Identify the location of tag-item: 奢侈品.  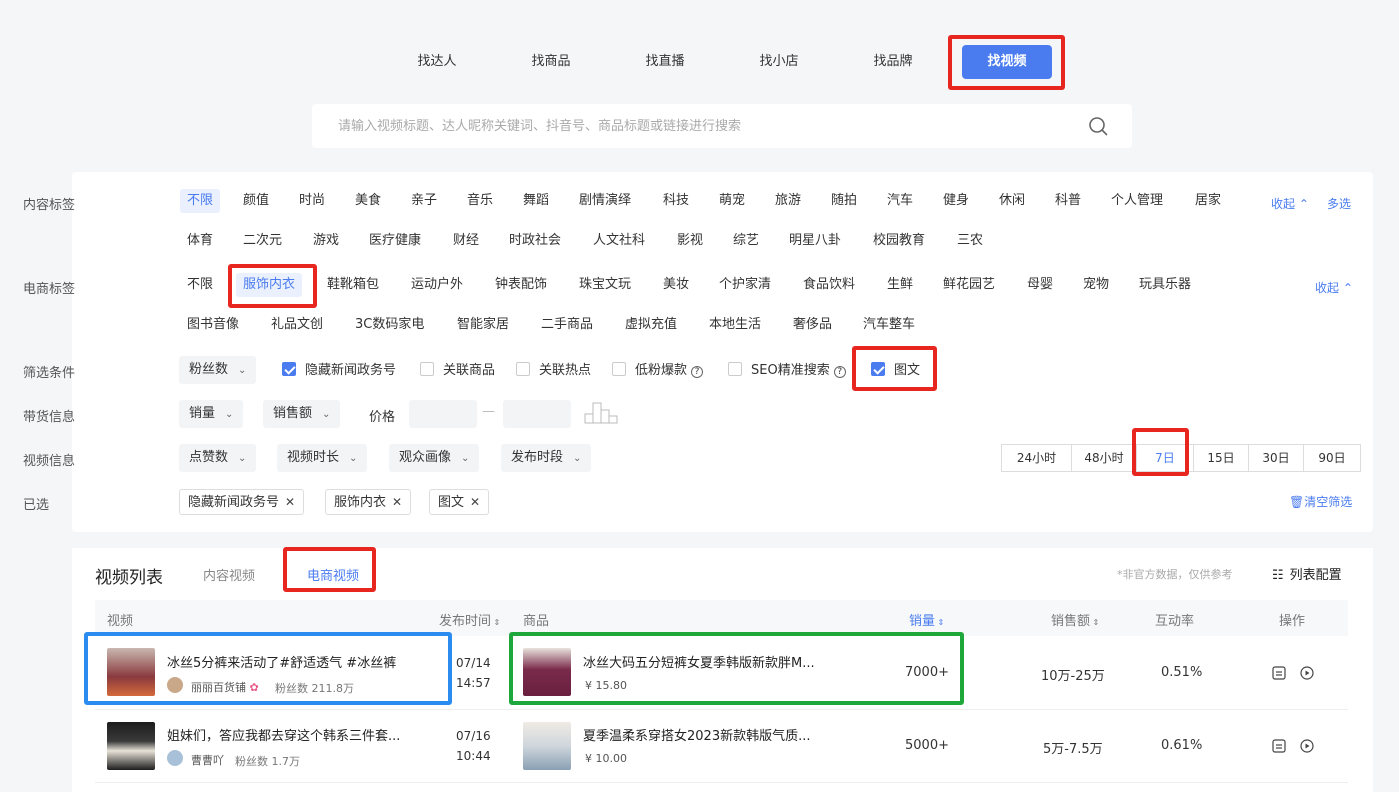
(812, 325).